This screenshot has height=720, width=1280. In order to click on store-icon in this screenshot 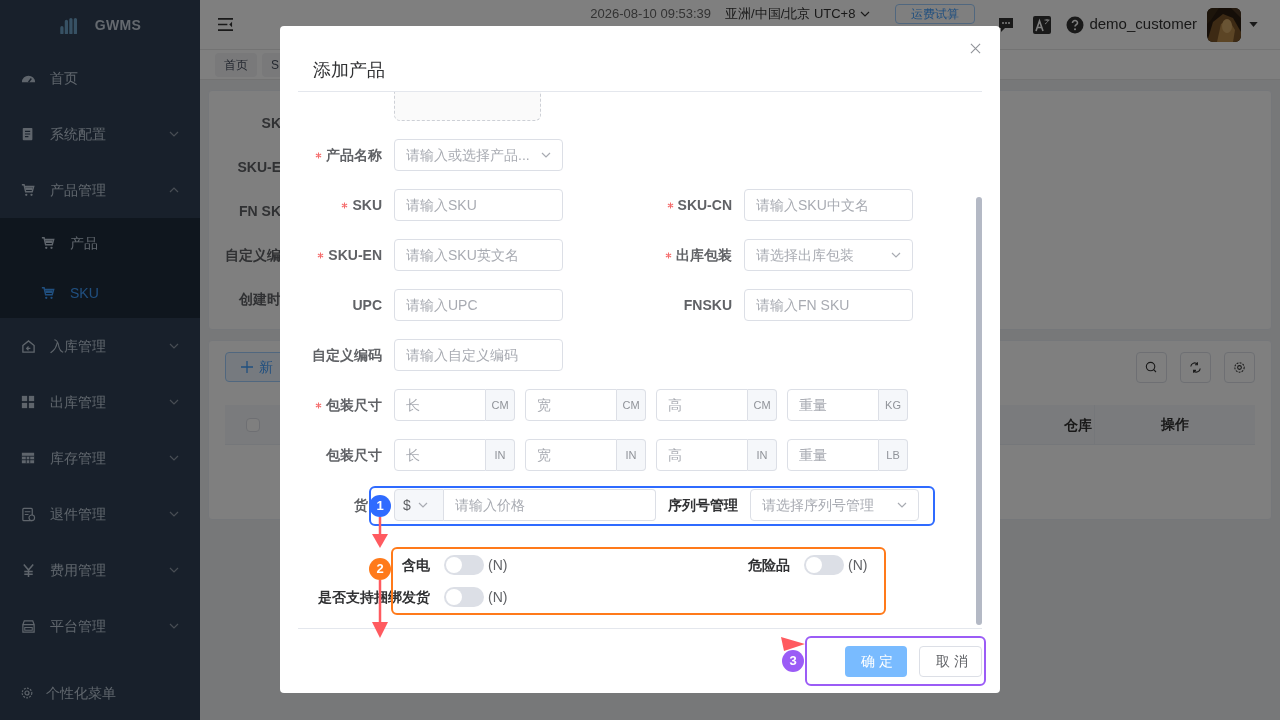, I will do `click(28, 626)`.